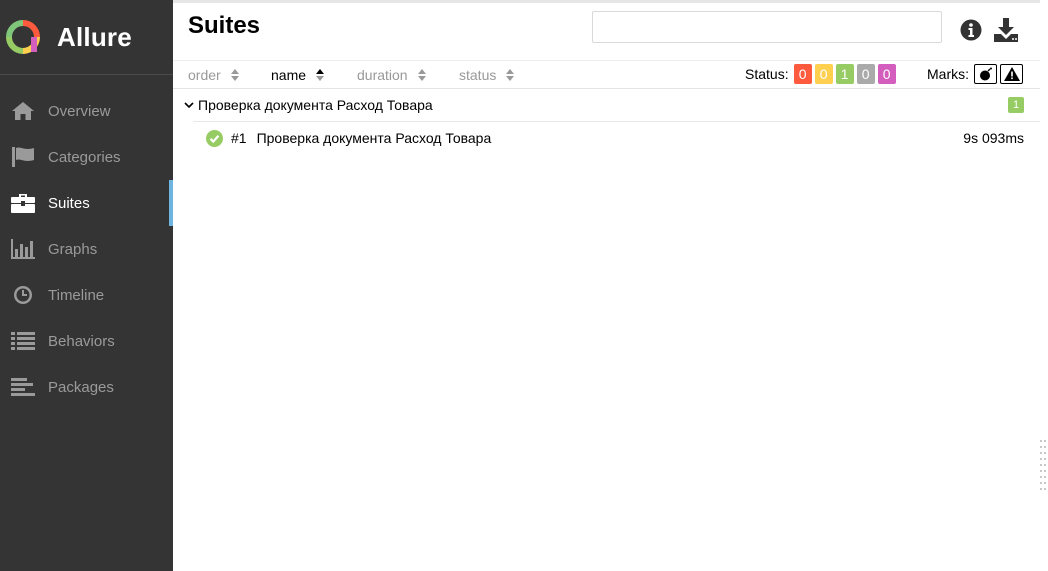  What do you see at coordinates (23, 341) in the screenshot?
I see `list-icon` at bounding box center [23, 341].